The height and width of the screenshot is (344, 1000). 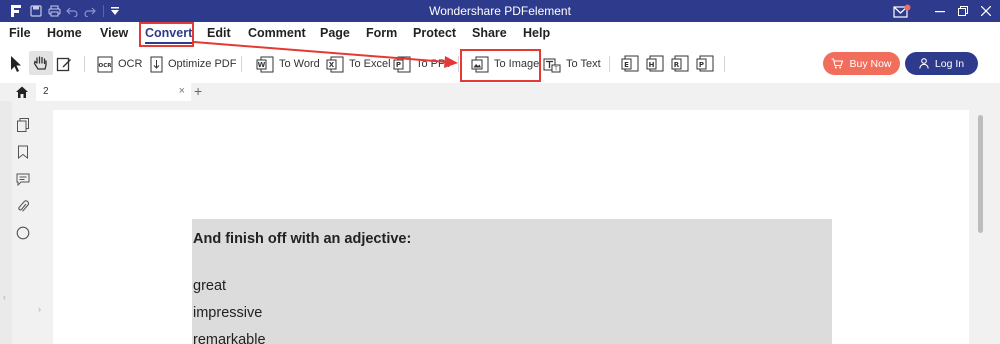 I want to click on annotation-arrow, so click(x=325, y=54).